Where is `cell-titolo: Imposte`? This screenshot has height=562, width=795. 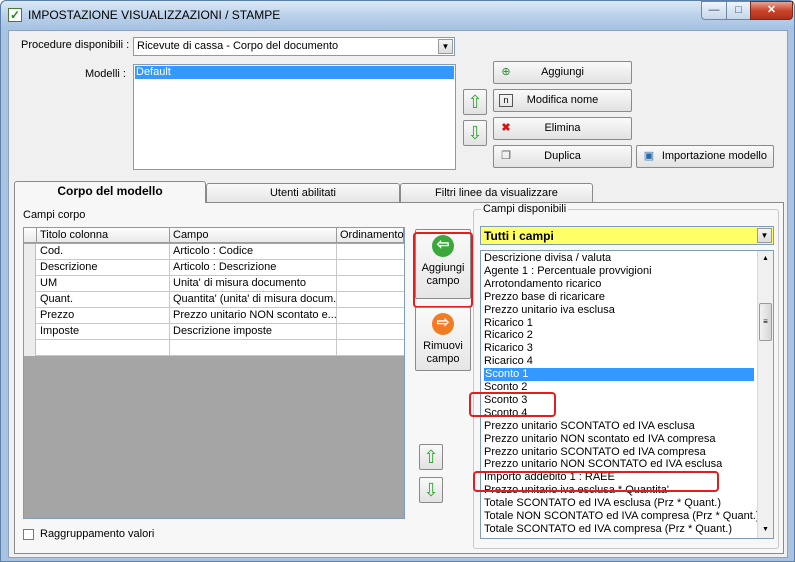 cell-titolo: Imposte is located at coordinates (103, 332).